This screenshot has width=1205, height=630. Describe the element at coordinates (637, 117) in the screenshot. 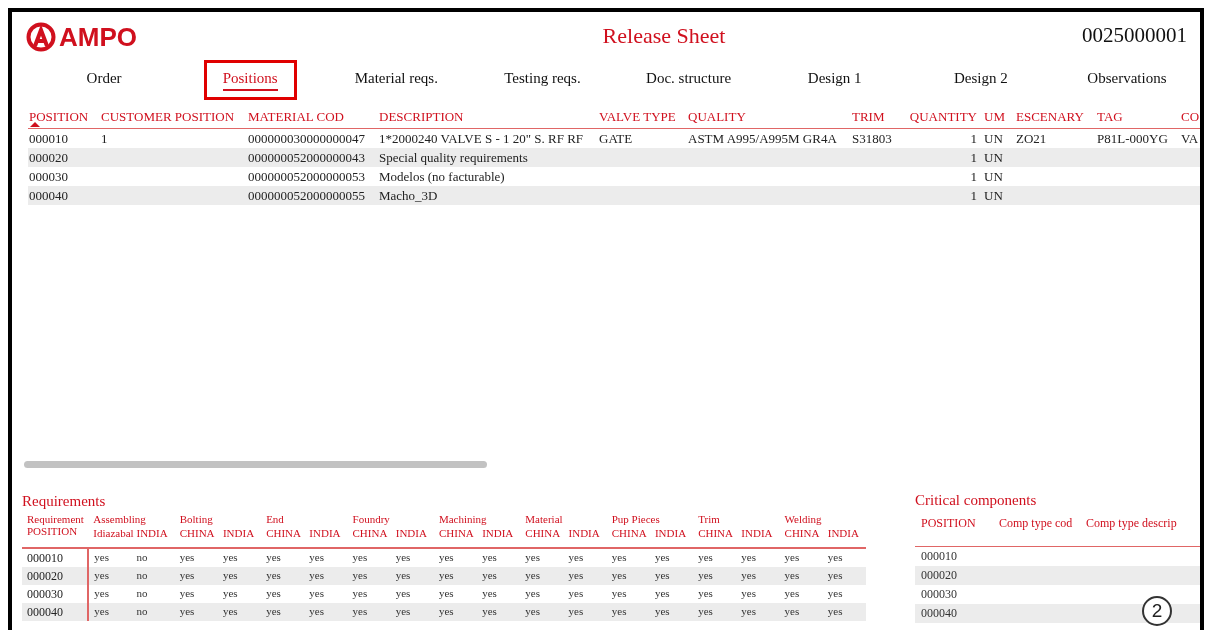

I see `column-header: VALVE TYPE` at that location.